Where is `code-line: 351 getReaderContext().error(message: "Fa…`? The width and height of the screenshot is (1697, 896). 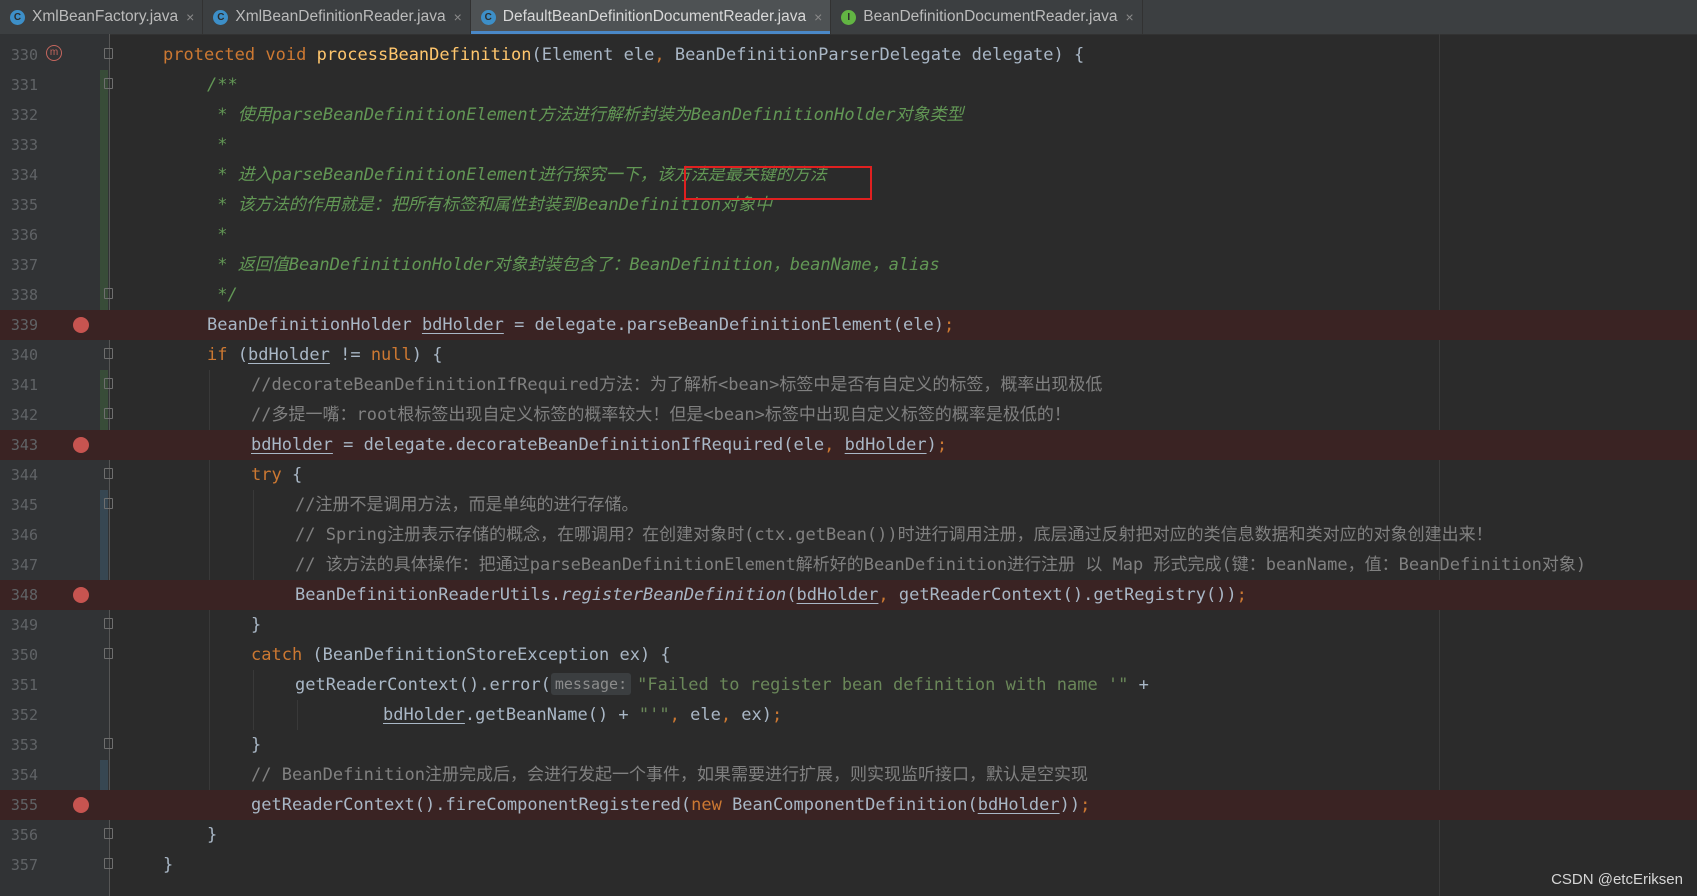 code-line: 351 getReaderContext().error(message: "Fa… is located at coordinates (848, 685).